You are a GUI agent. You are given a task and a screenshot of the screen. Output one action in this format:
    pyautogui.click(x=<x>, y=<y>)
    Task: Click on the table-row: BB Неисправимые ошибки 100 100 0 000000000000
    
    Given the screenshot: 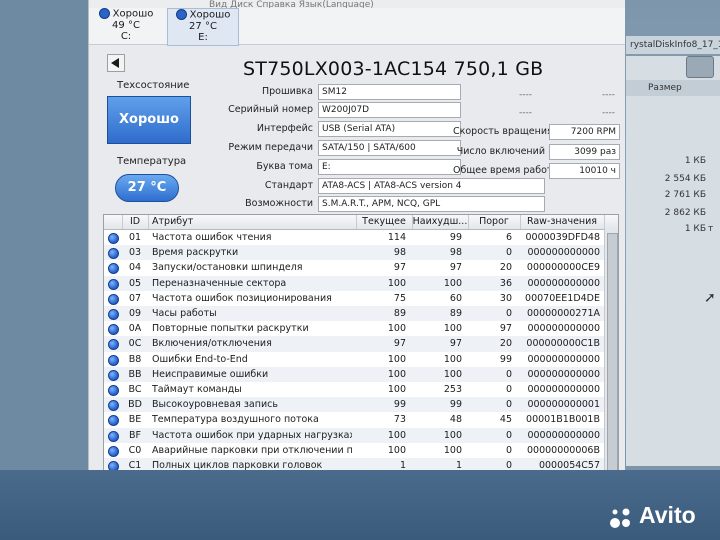 What is the action you would take?
    pyautogui.click(x=354, y=374)
    